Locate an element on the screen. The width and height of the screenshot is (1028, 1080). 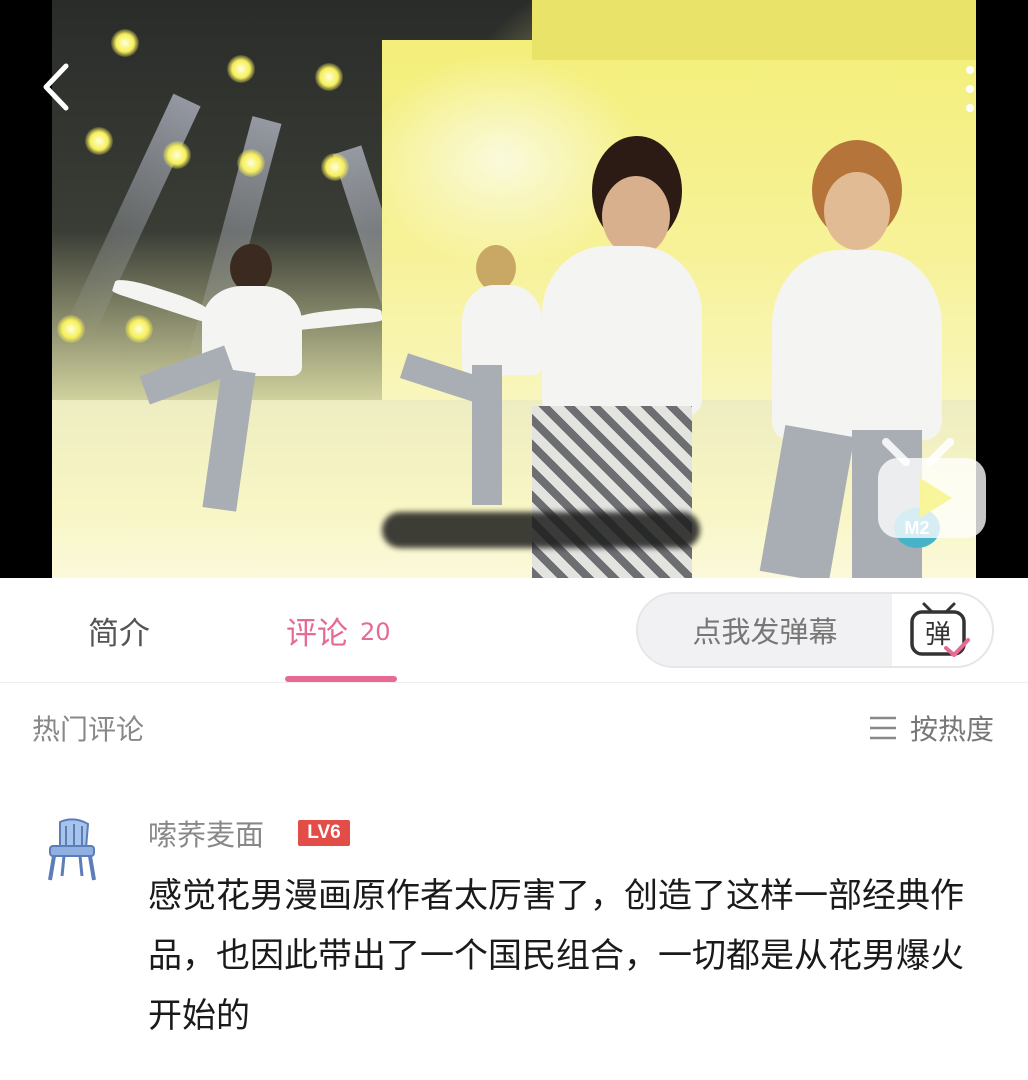
more-vertical-icon is located at coordinates (970, 89).